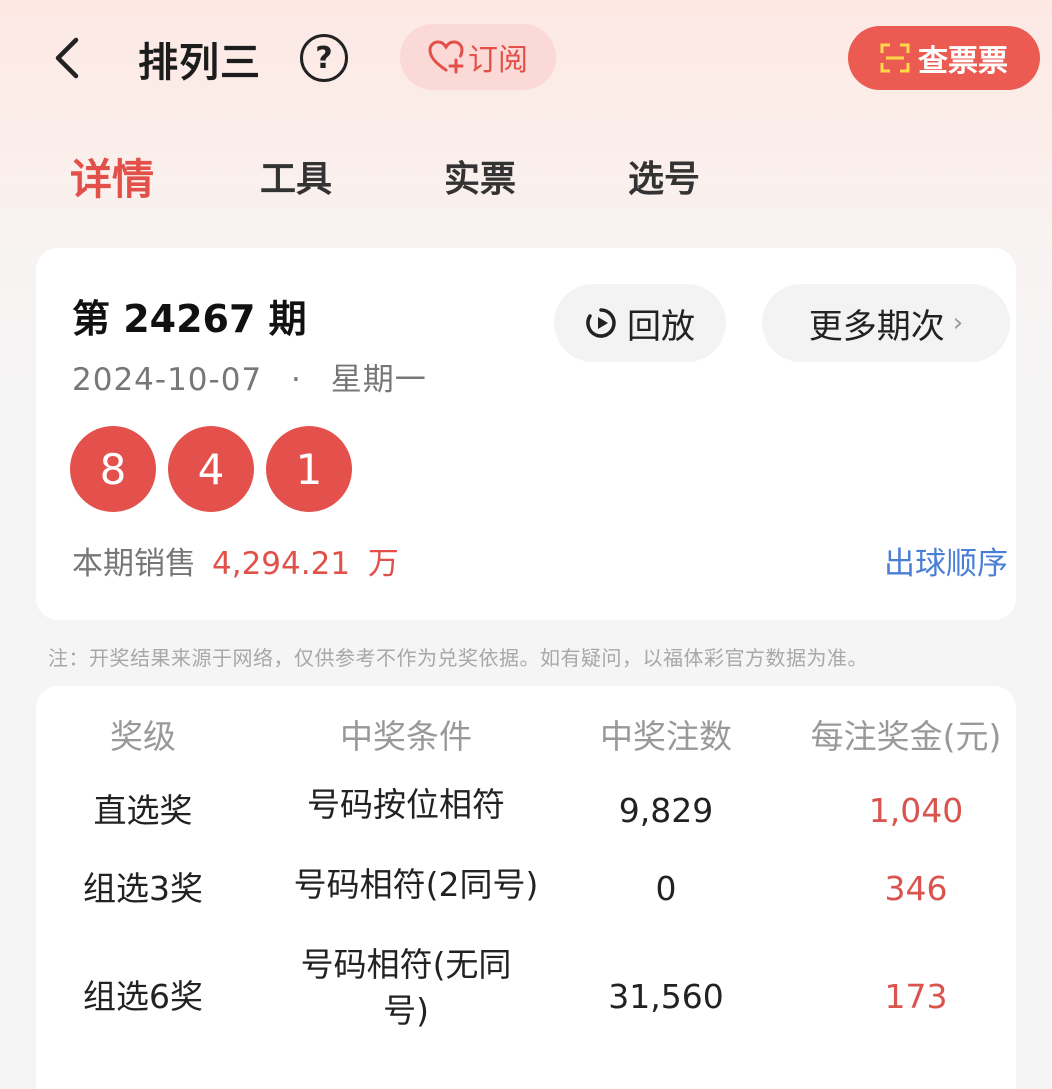 This screenshot has width=1052, height=1089. Describe the element at coordinates (446, 57) in the screenshot. I see `heart-plus-icon` at that location.